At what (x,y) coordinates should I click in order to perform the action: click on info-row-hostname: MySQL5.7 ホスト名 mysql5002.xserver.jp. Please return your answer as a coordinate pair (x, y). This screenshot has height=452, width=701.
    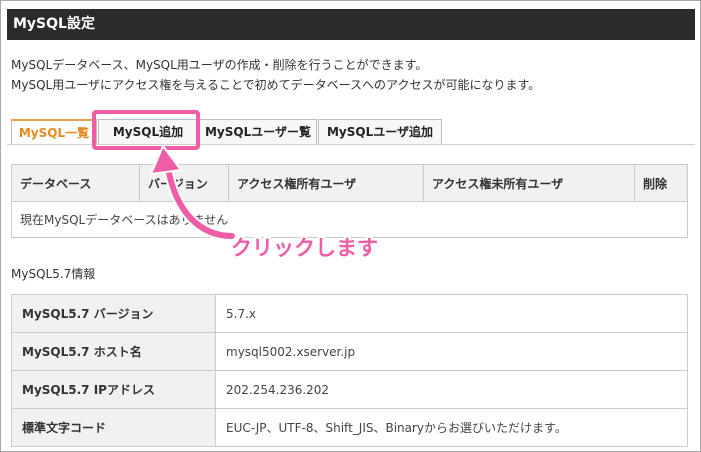
    Looking at the image, I should click on (349, 351).